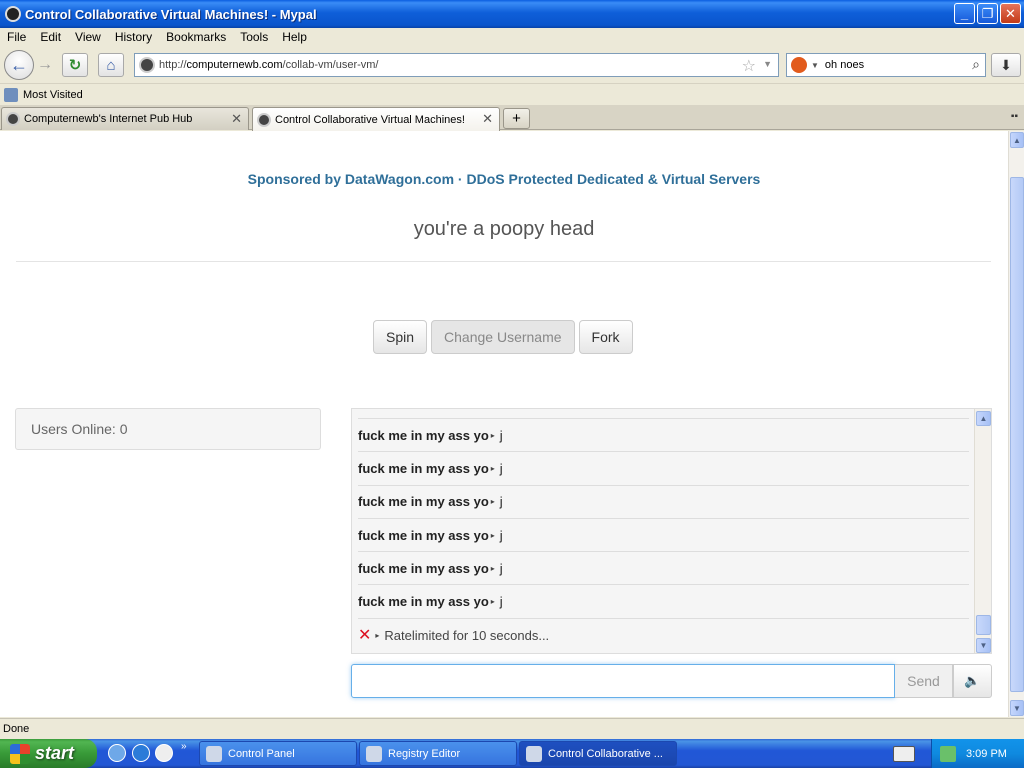  Describe the element at coordinates (982, 531) in the screenshot. I see `chat-scrollbar: ▲ ▼` at that location.